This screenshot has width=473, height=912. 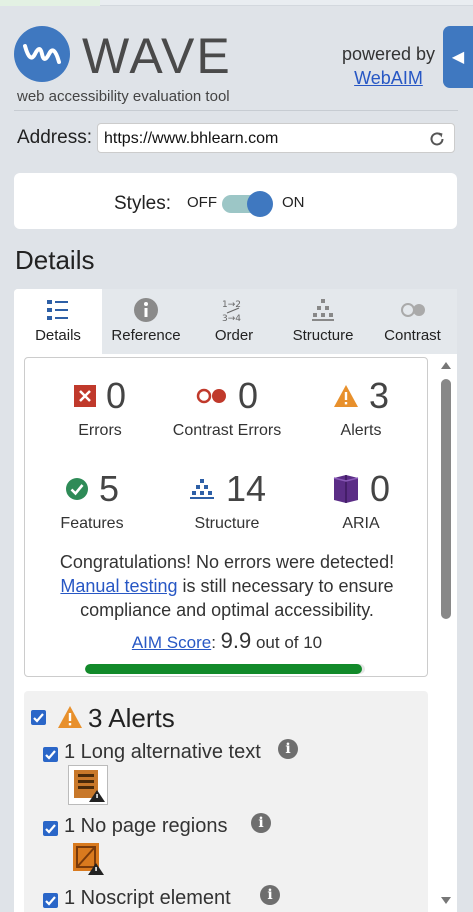 I want to click on collapse-sidebar-button: ◀, so click(x=458, y=57).